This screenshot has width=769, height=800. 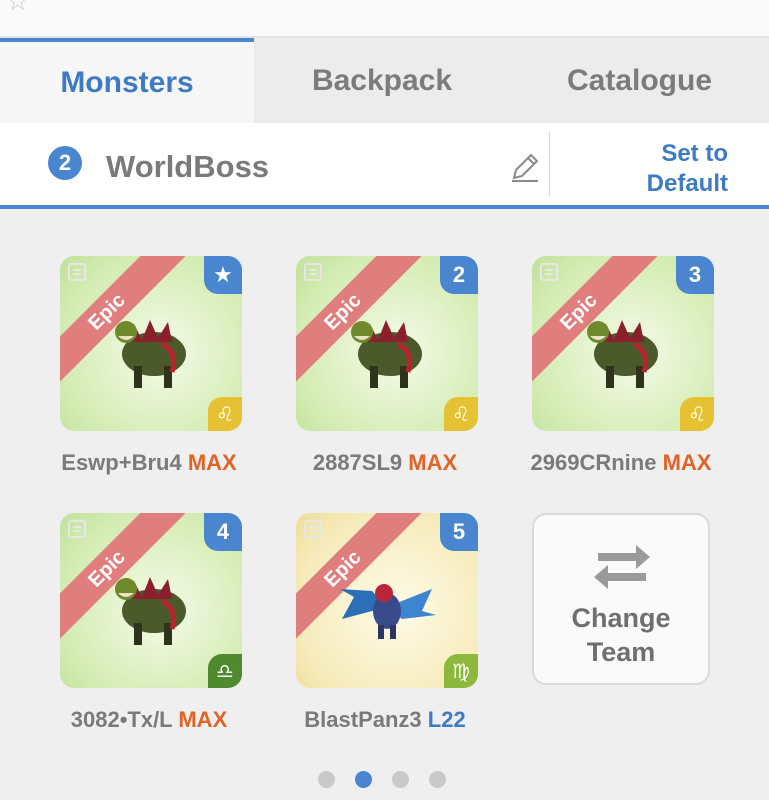 What do you see at coordinates (687, 183) in the screenshot?
I see `set-to-default-line2: Default` at bounding box center [687, 183].